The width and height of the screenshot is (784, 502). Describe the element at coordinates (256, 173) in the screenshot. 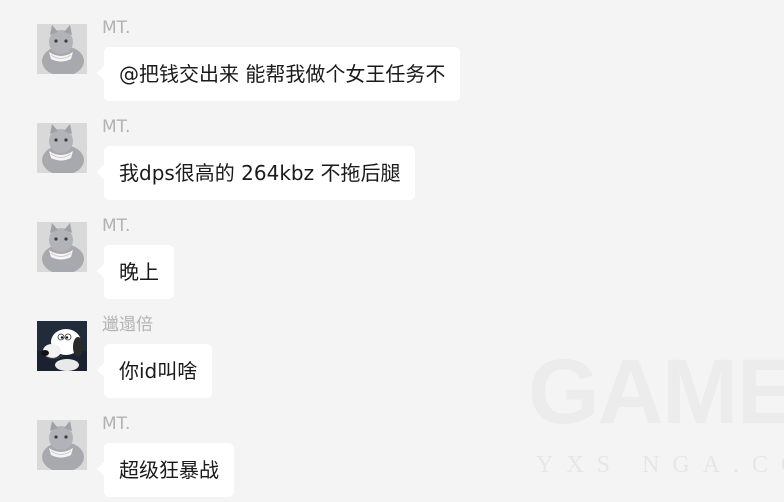

I see `message-bubble: 我dps很高的 264kbz 不拖后腿` at that location.